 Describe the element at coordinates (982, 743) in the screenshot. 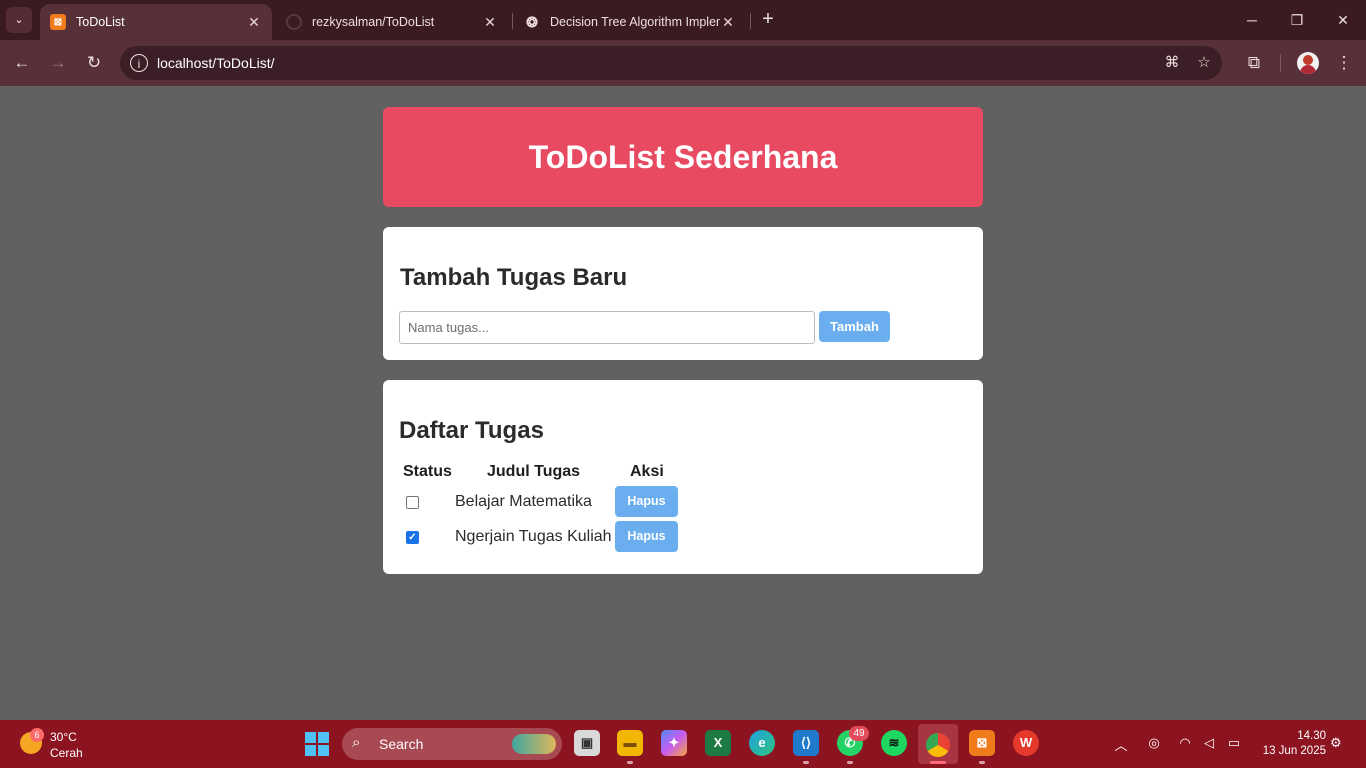

I see `xampp-taskbar-icon: ⊠` at that location.